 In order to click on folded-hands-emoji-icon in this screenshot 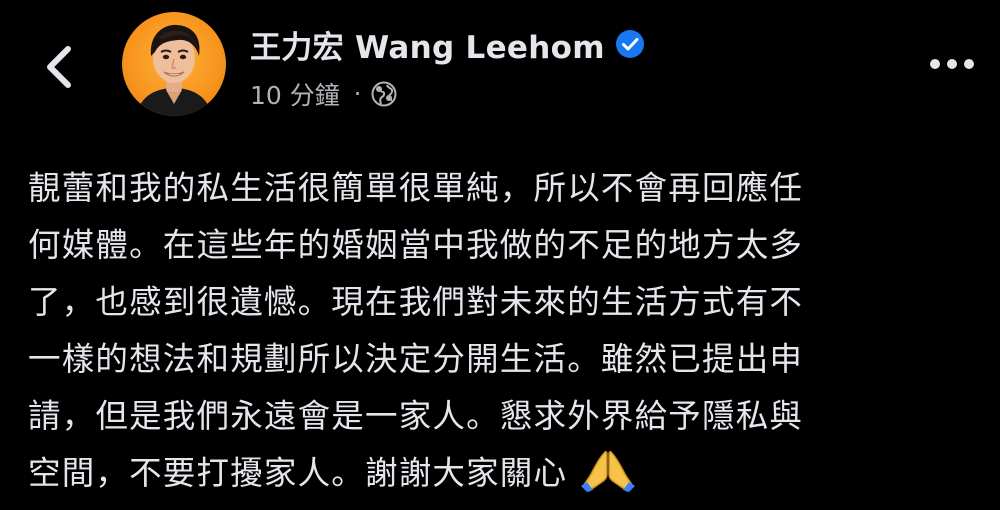, I will do `click(608, 470)`.